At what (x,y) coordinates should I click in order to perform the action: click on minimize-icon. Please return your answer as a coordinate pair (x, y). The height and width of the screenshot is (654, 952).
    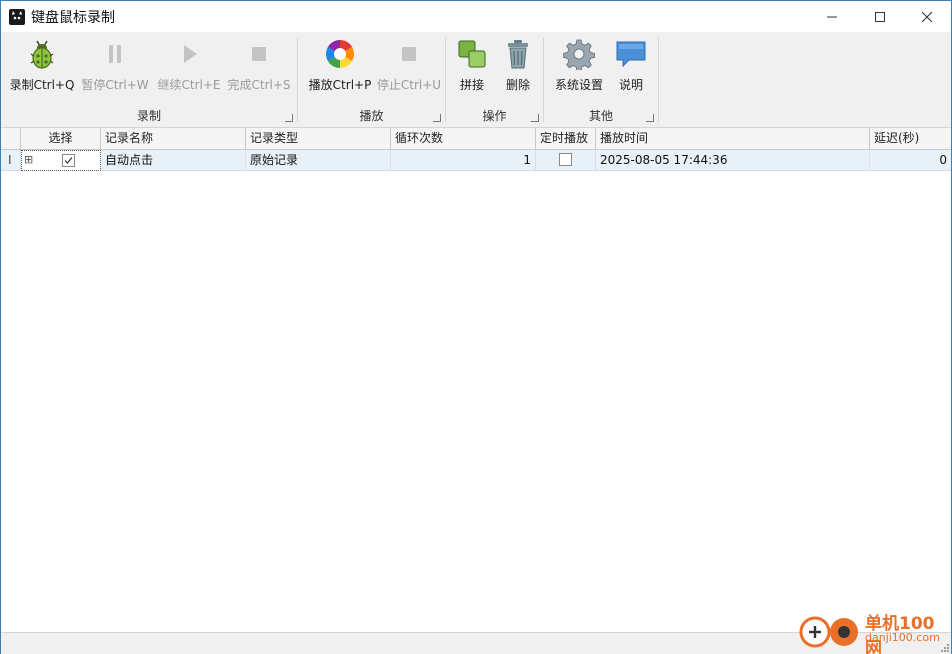
    Looking at the image, I should click on (832, 16).